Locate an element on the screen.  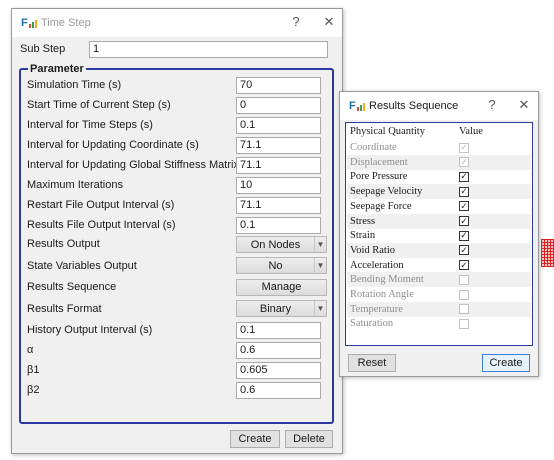
sub-step-input: 1 is located at coordinates (208, 49).